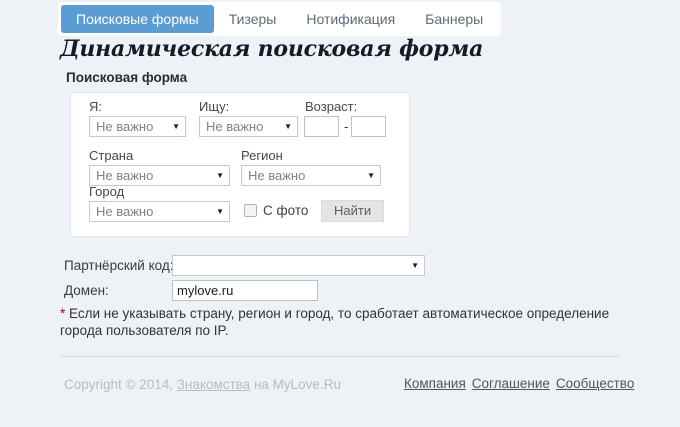 This screenshot has width=680, height=427. I want to click on country-select: Не важно ▼, so click(159, 175).